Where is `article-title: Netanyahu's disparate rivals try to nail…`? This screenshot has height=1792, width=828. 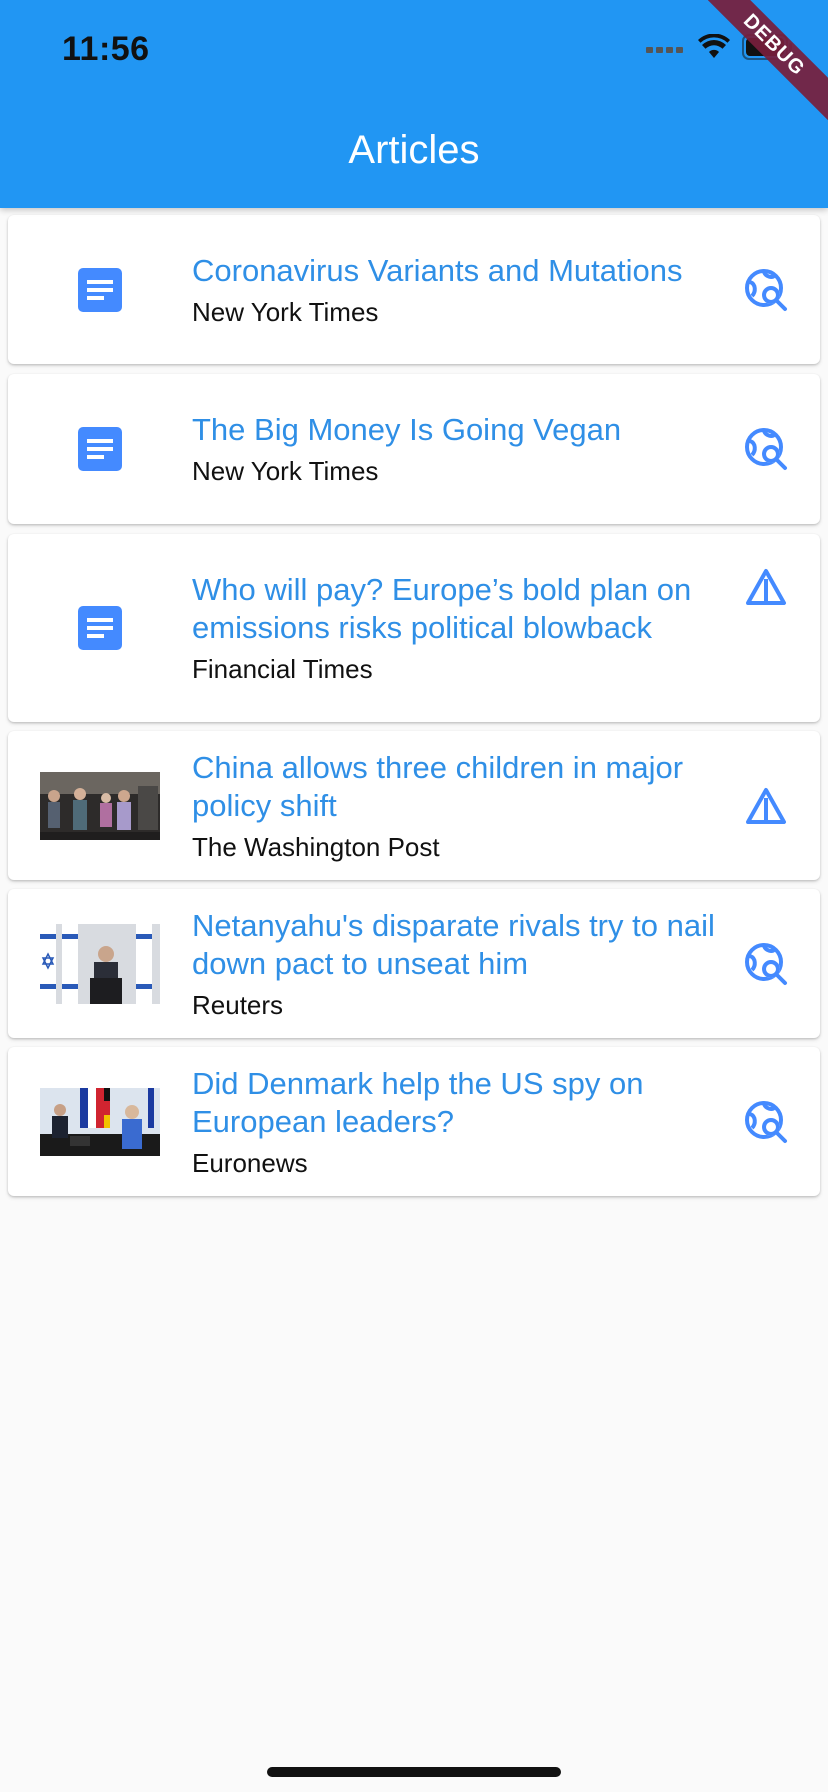
article-title: Netanyahu's disparate rivals try to nail… is located at coordinates (457, 945).